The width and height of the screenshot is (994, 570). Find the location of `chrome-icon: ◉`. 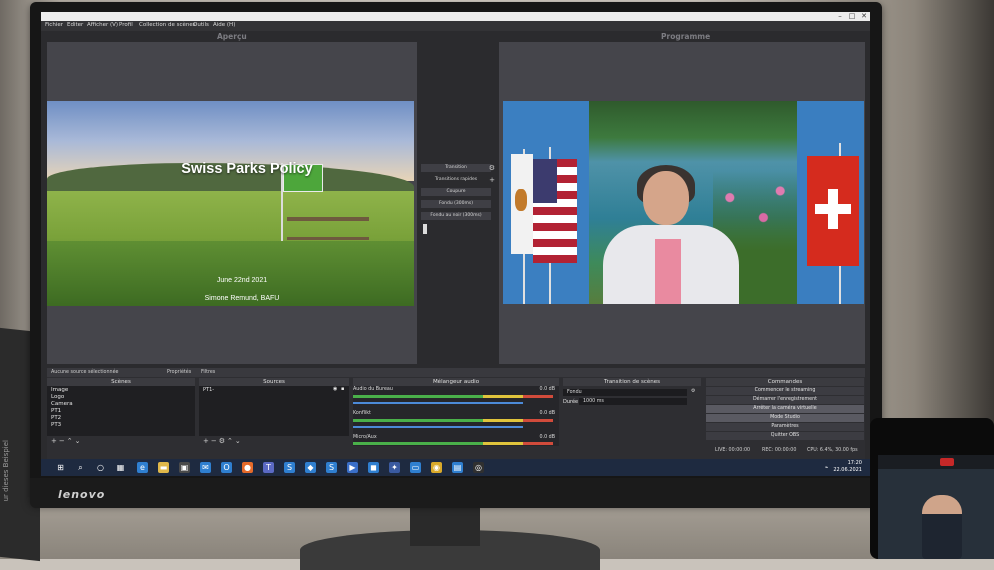

chrome-icon: ◉ is located at coordinates (436, 467).